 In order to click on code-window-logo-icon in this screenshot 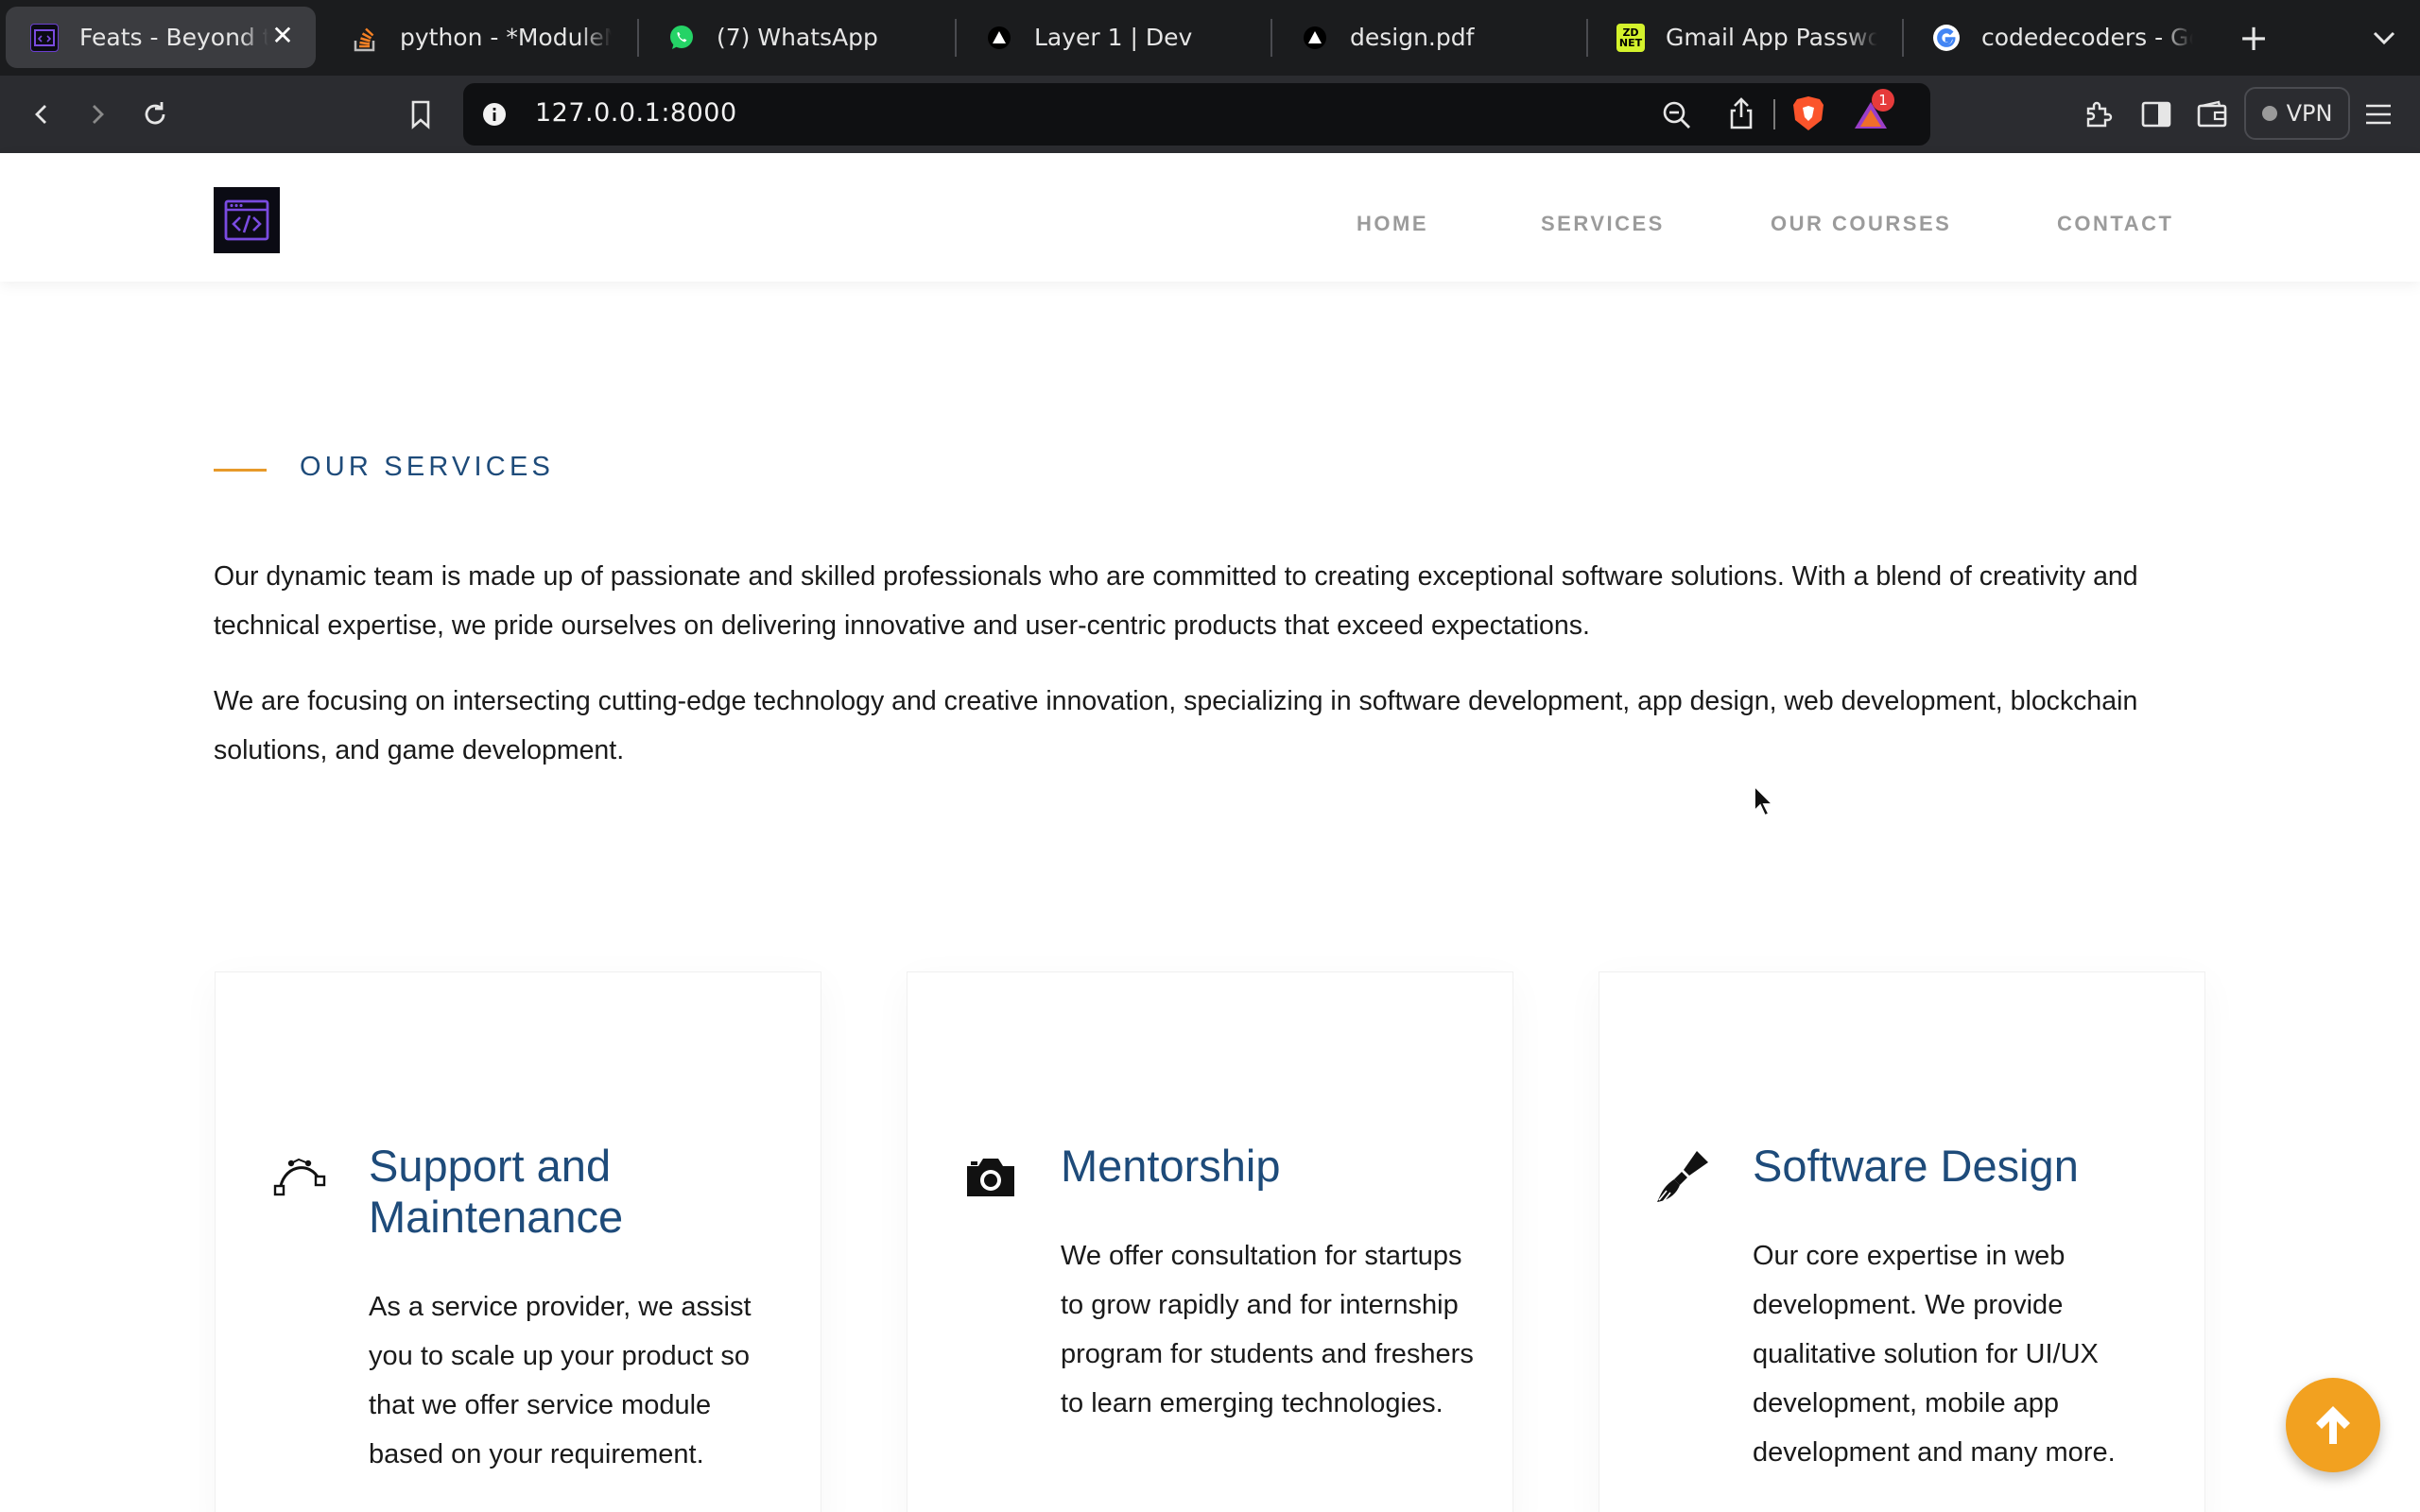, I will do `click(247, 220)`.